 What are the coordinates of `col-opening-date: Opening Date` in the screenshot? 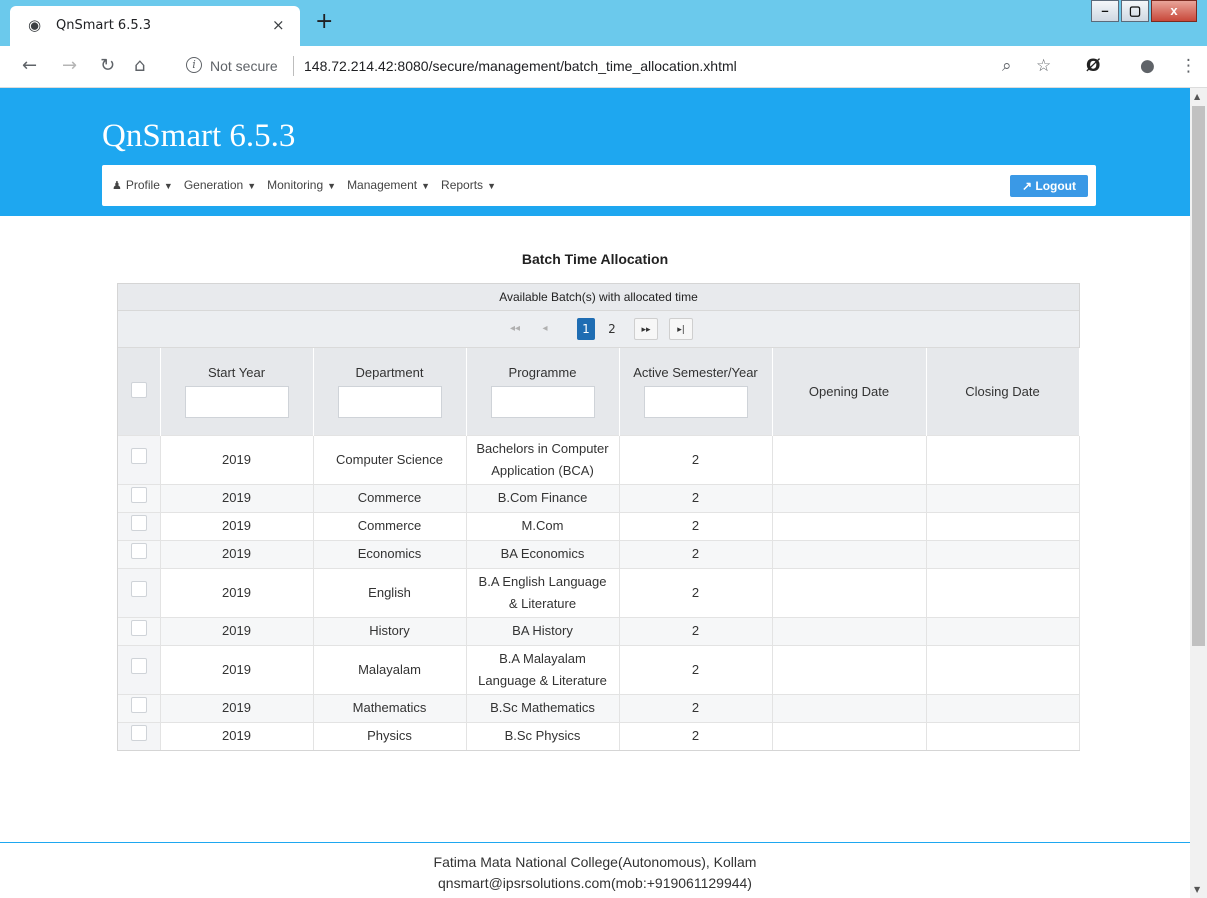 It's located at (849, 391).